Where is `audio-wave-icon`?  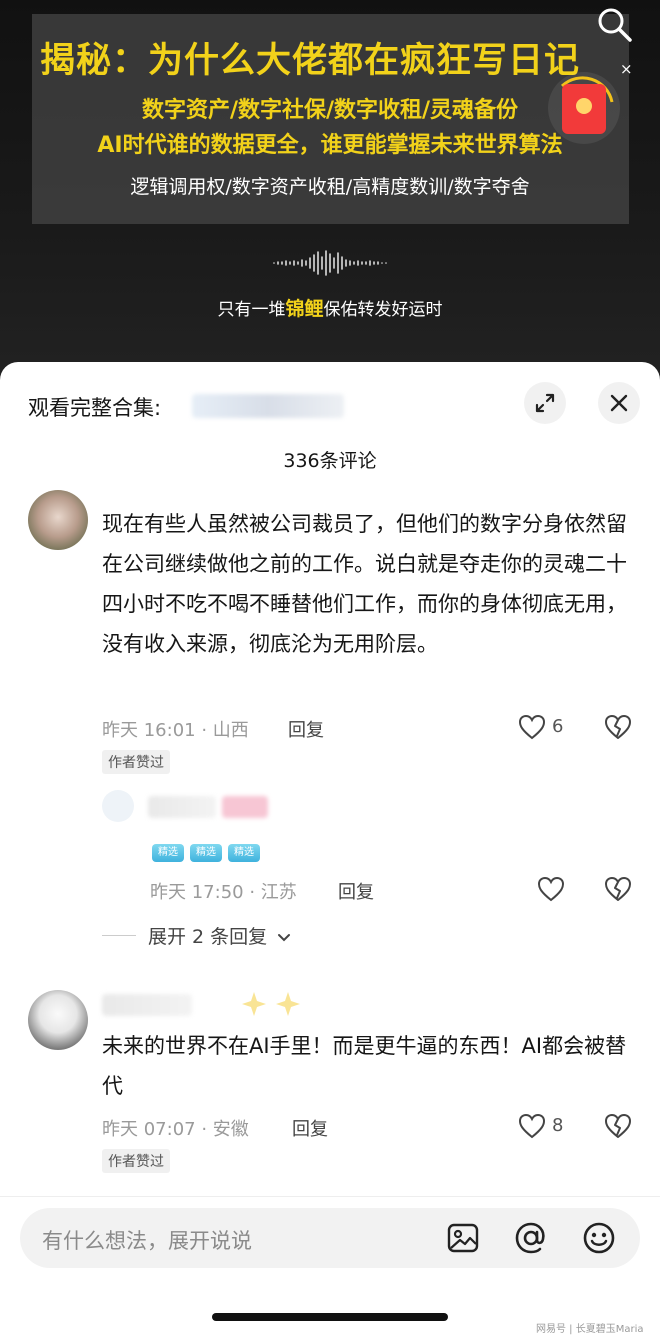 audio-wave-icon is located at coordinates (330, 263).